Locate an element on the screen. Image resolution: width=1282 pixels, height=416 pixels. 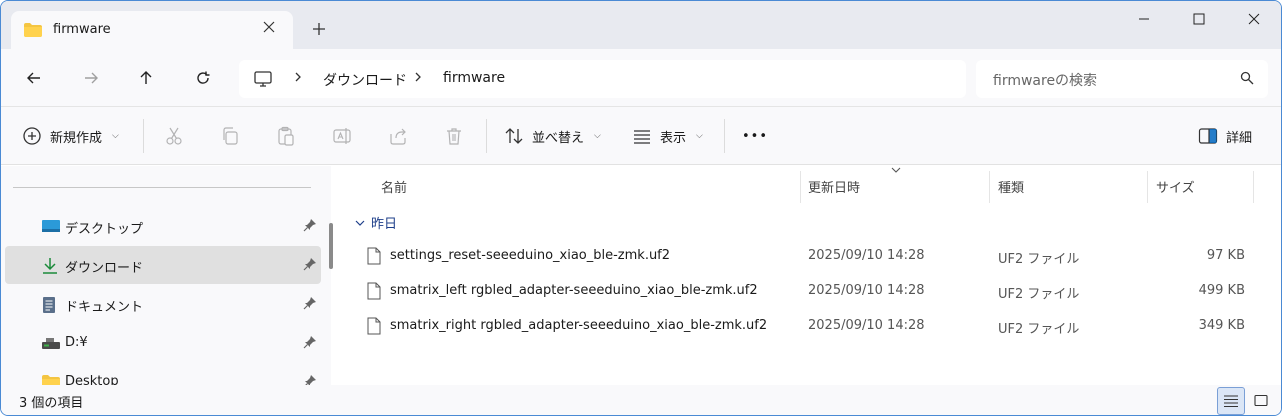
column-header-modified: 更新日時 is located at coordinates (834, 186).